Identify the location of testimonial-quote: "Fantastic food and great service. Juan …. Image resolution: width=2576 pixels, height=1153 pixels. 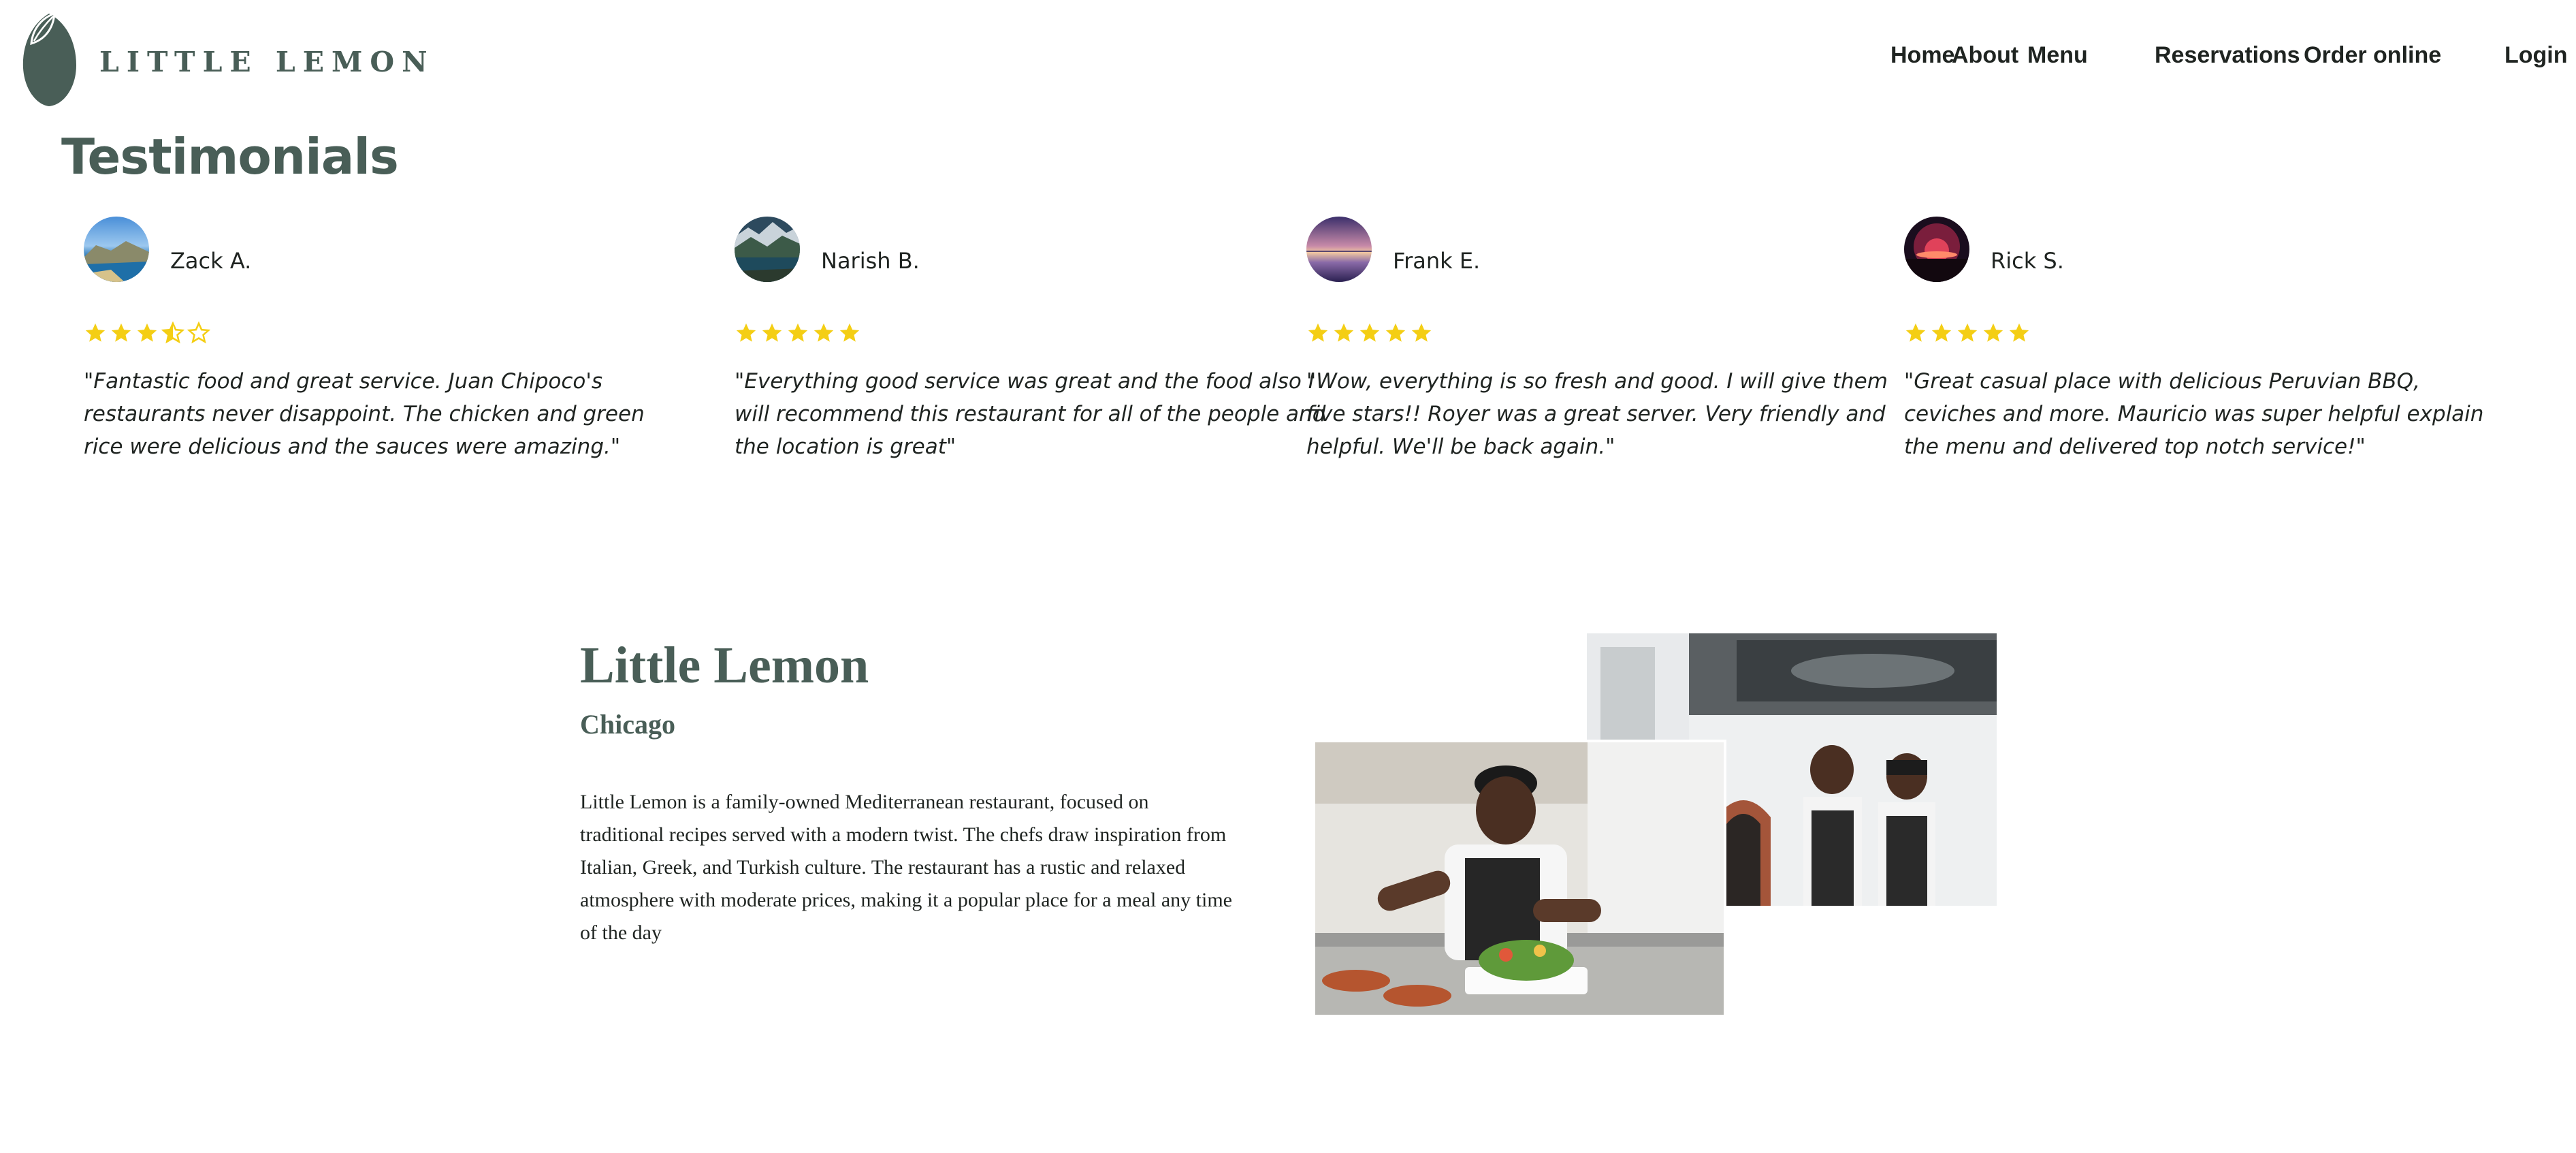
(365, 414).